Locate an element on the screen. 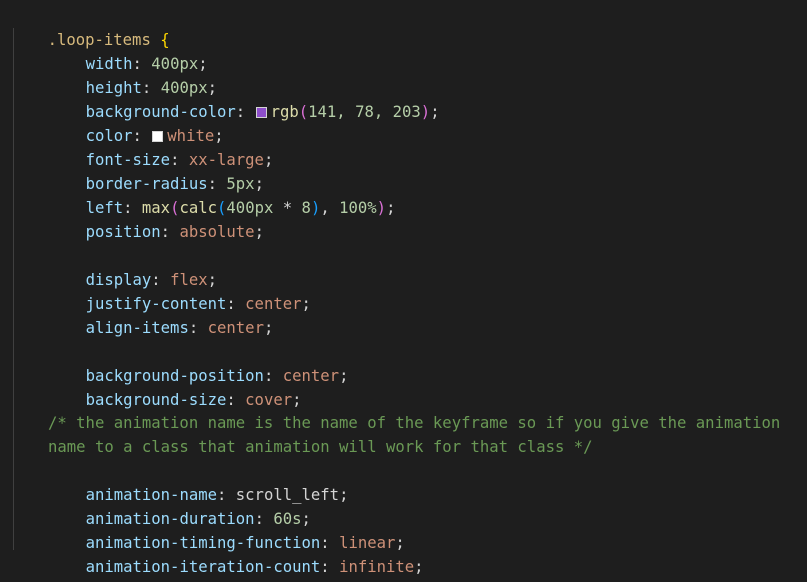 This screenshot has height=582, width=807. property-value: absolute is located at coordinates (217, 232).